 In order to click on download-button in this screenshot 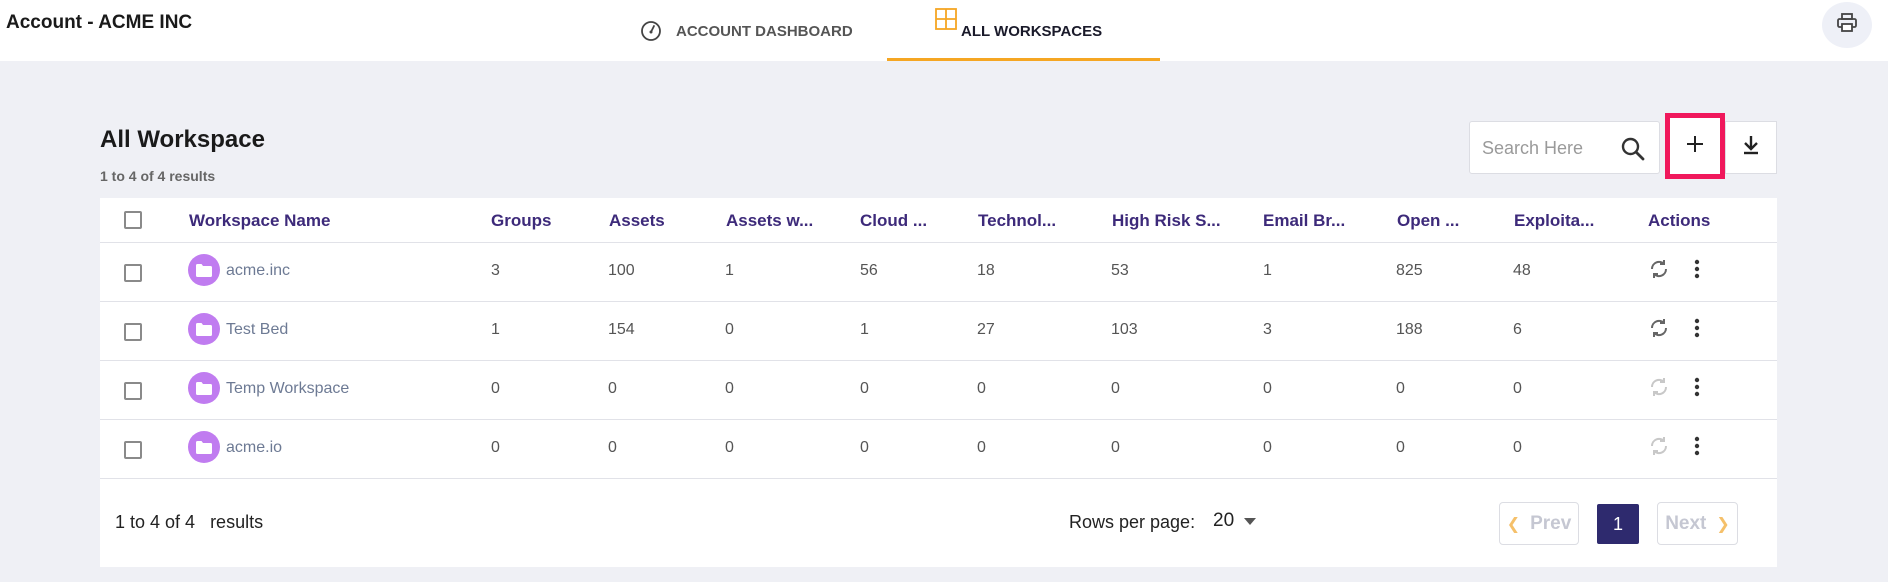, I will do `click(1751, 147)`.